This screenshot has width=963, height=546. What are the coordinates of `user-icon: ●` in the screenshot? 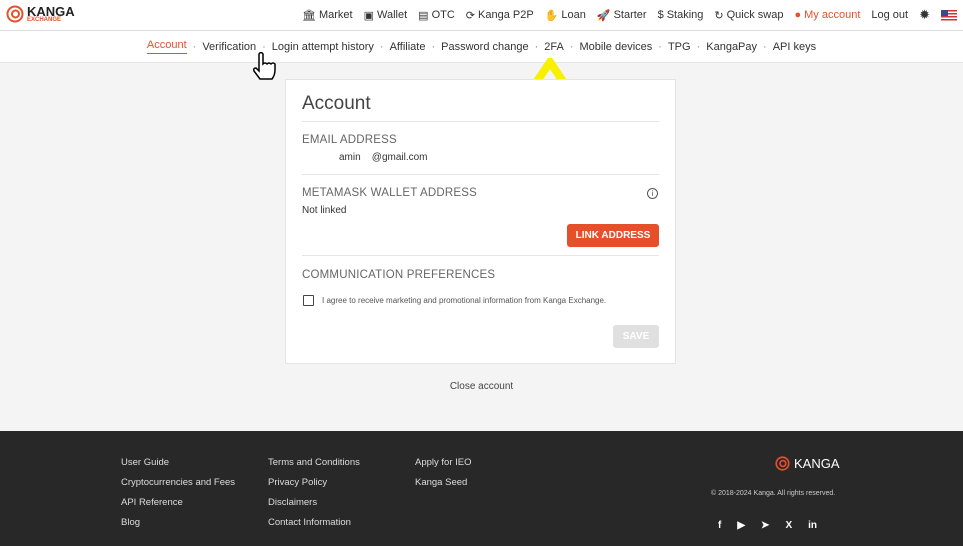 It's located at (798, 15).